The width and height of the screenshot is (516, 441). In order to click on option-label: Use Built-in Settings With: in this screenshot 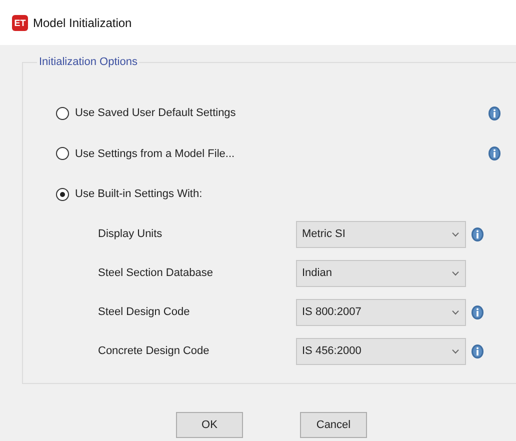, I will do `click(139, 194)`.